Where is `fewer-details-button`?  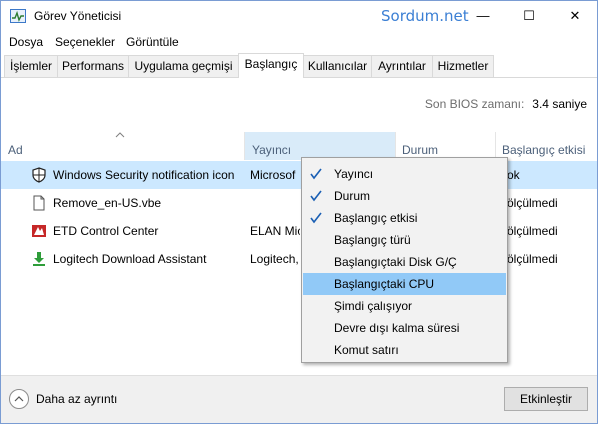
fewer-details-button is located at coordinates (19, 399).